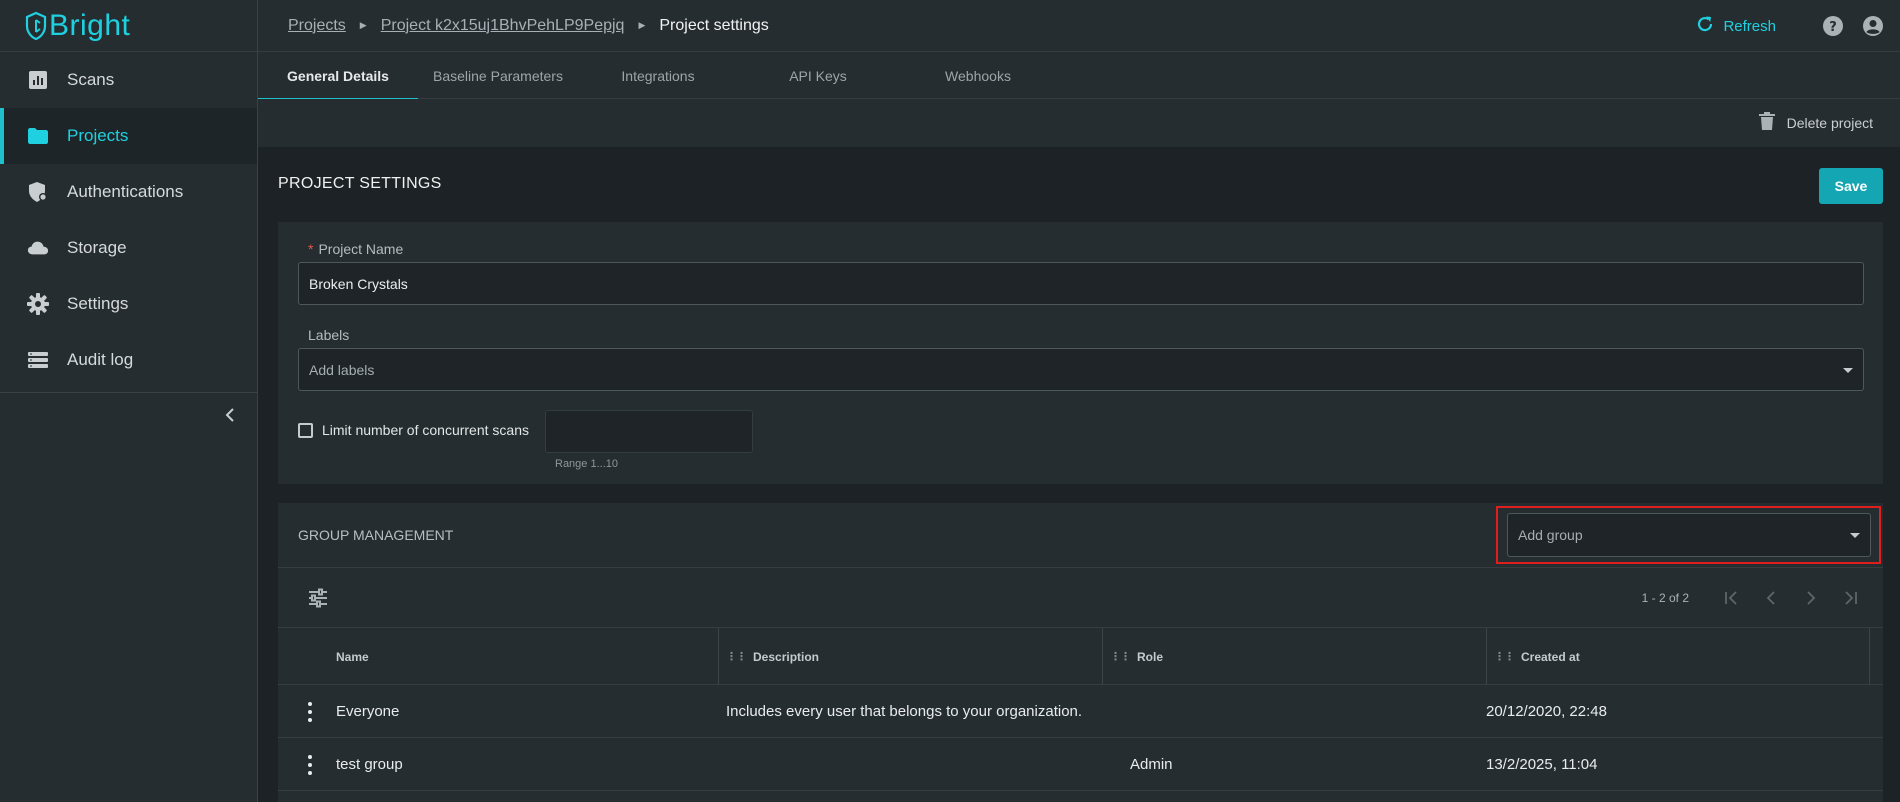  Describe the element at coordinates (36, 25) in the screenshot. I see `bright-logo-icon` at that location.